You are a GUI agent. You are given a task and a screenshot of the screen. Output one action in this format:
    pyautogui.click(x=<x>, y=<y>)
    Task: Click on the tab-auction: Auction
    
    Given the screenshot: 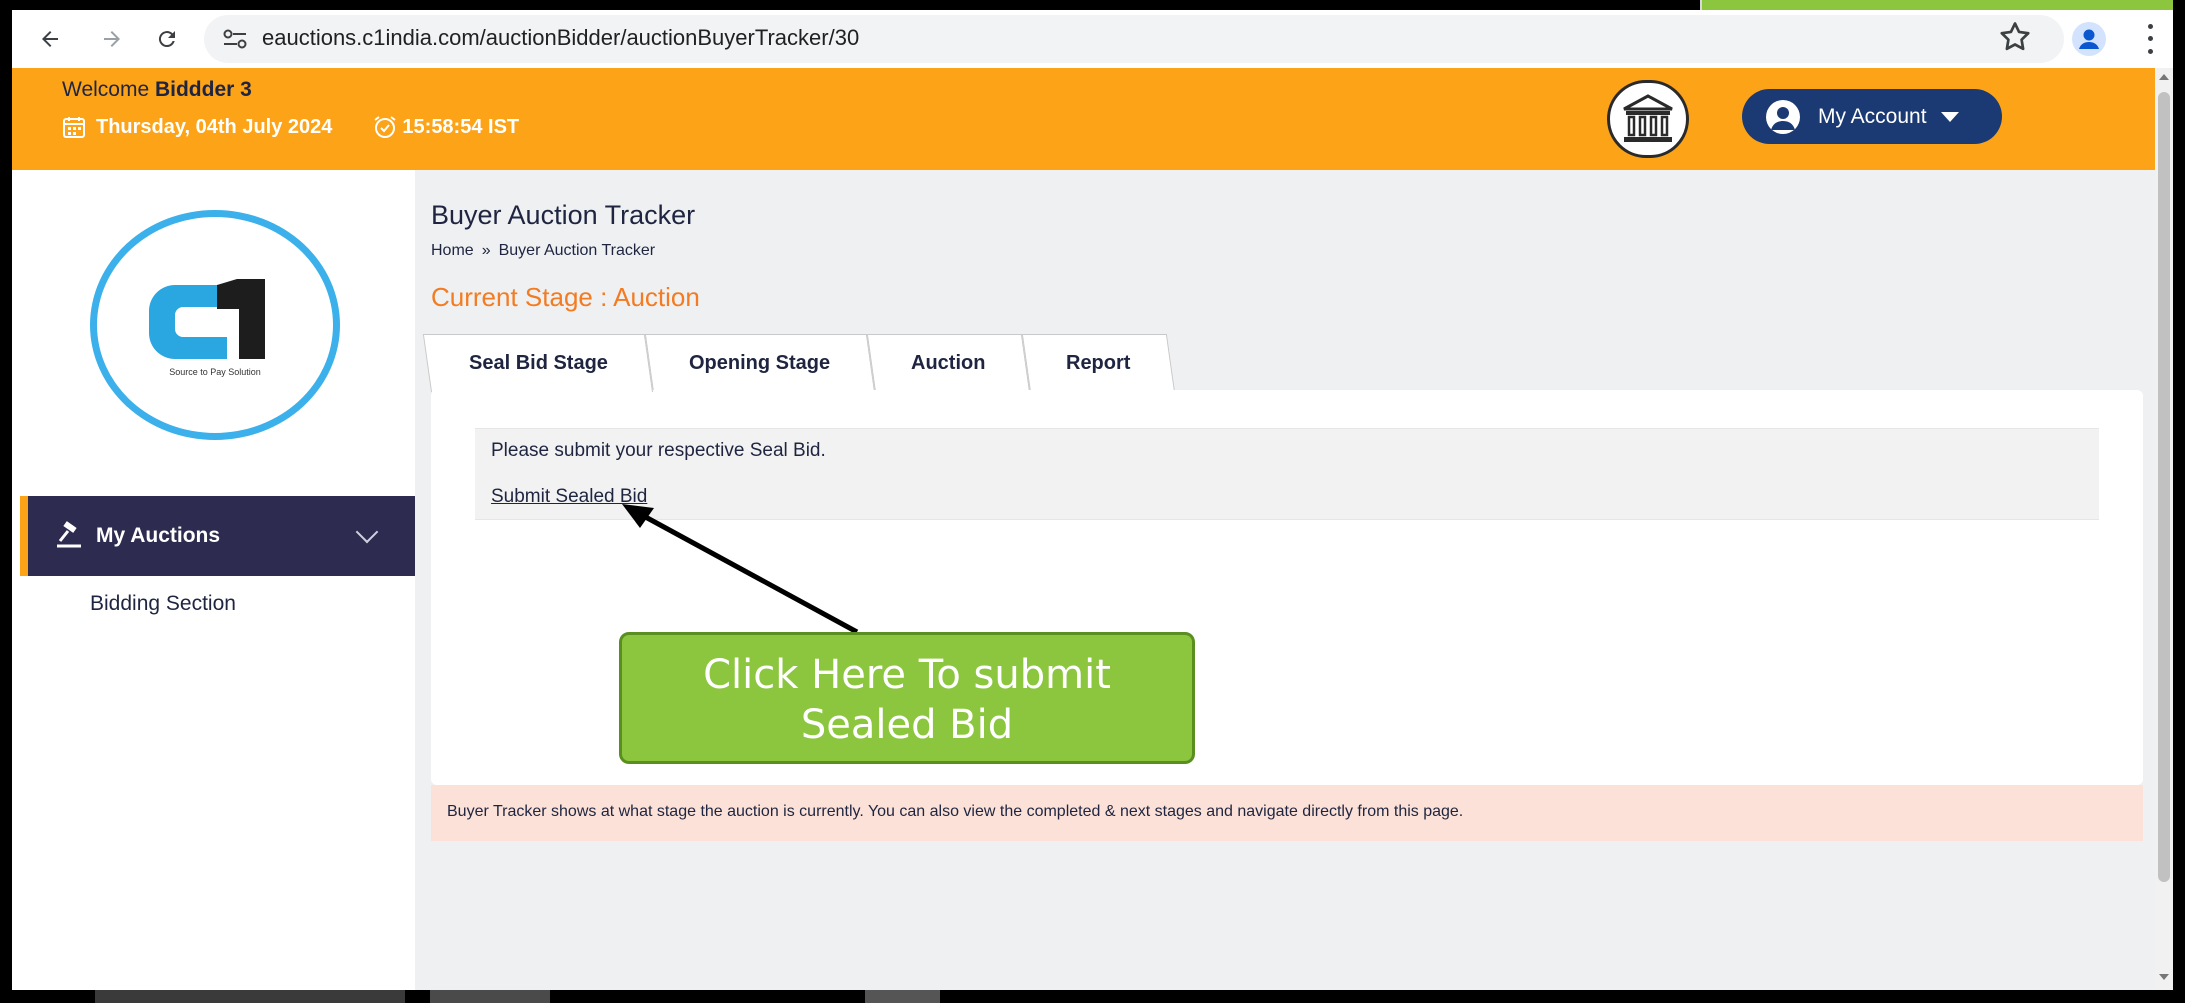 What is the action you would take?
    pyautogui.click(x=948, y=363)
    